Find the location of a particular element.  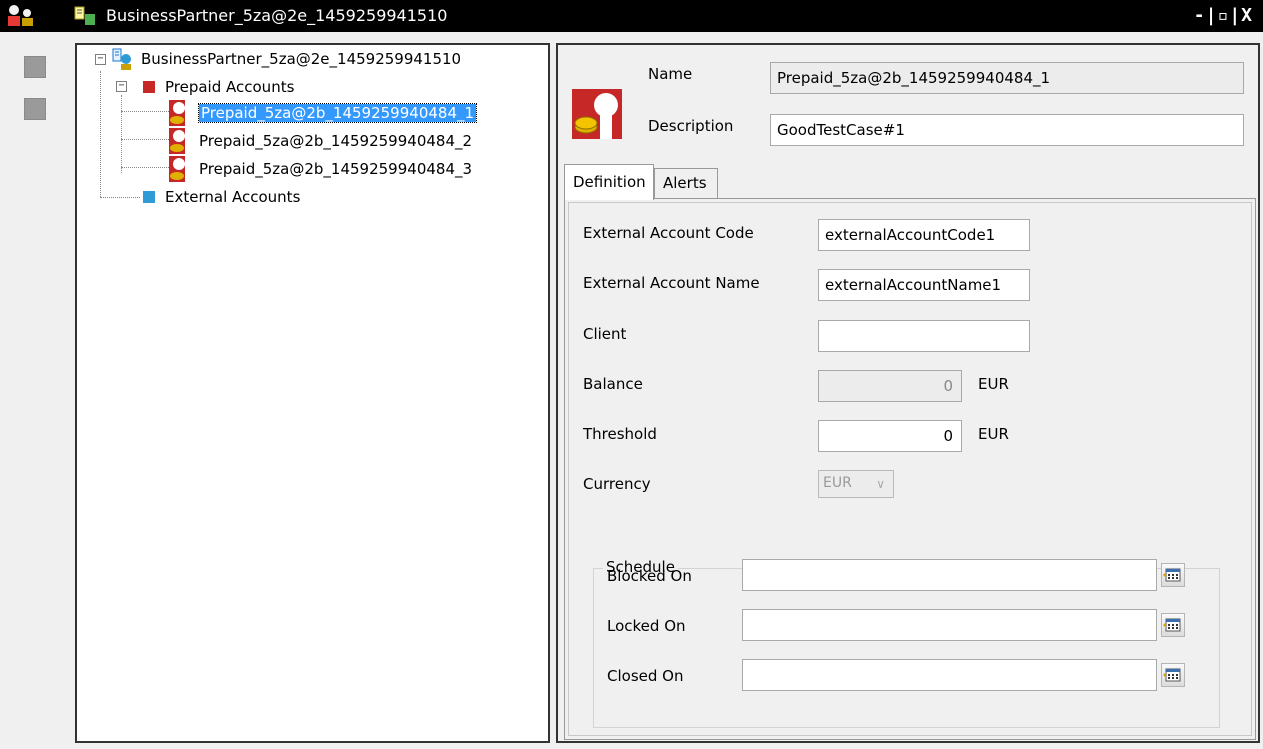

tree-node-prepaid-accounts: Prepaid Accounts is located at coordinates (218, 87).